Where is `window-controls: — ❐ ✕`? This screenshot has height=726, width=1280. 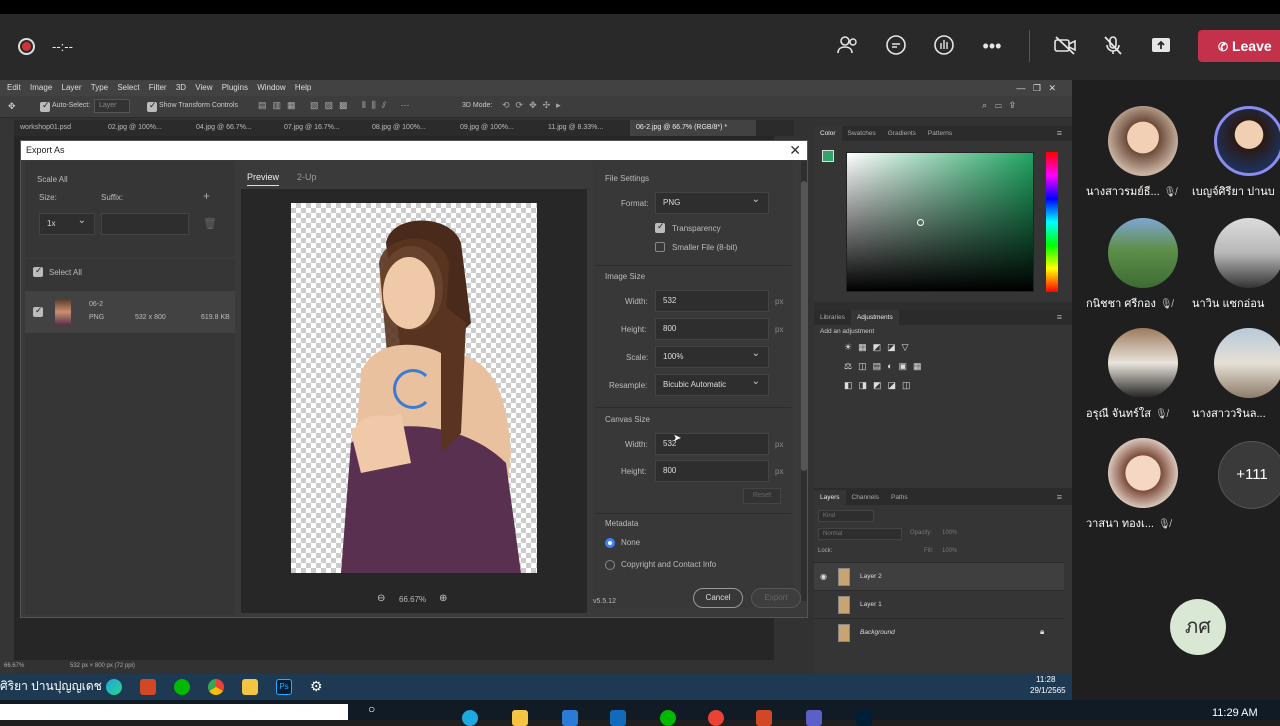 window-controls: — ❐ ✕ is located at coordinates (1036, 88).